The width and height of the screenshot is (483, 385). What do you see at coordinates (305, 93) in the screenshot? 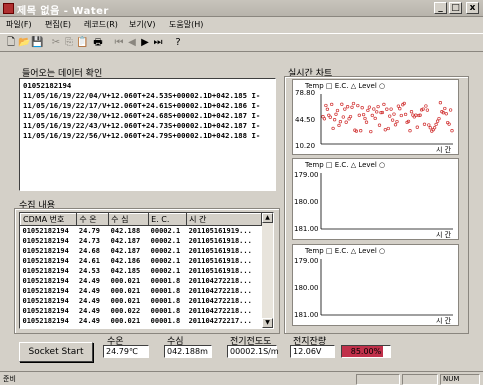
I see `y-tick-label: 78.80` at bounding box center [305, 93].